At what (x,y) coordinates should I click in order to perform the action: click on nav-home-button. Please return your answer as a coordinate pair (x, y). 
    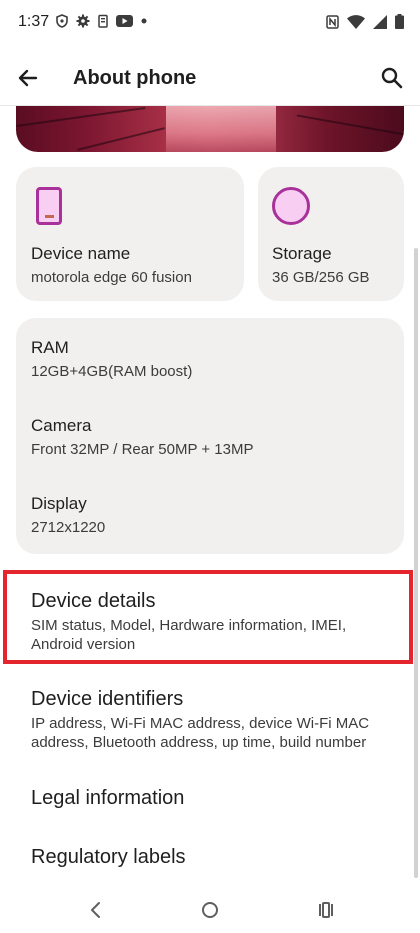
    Looking at the image, I should click on (210, 910).